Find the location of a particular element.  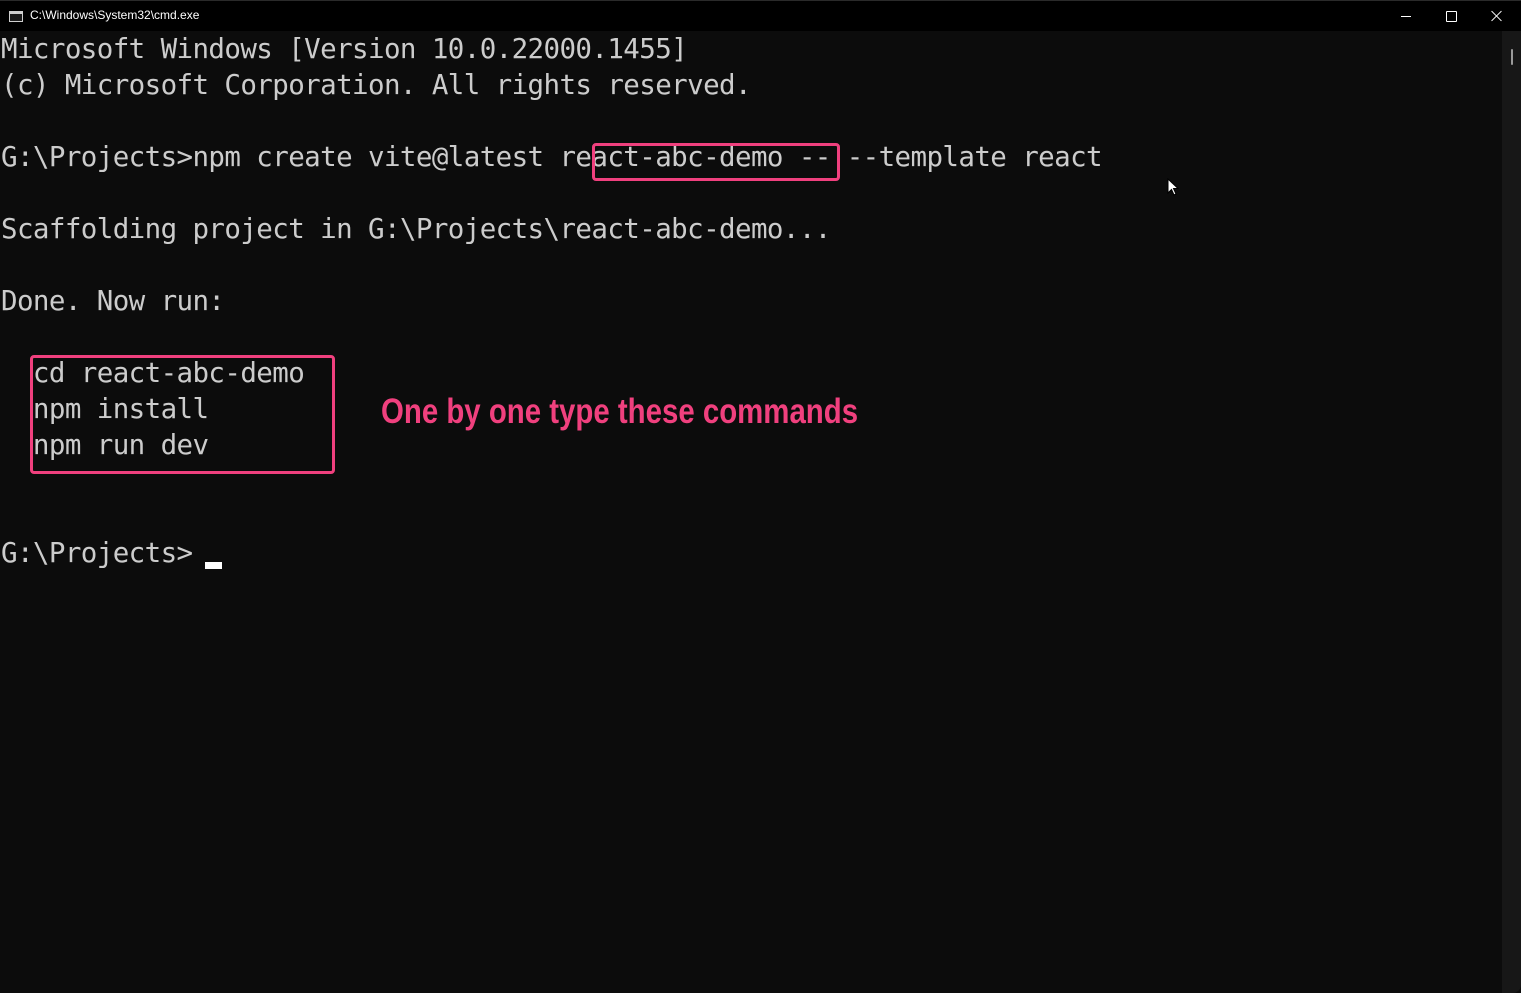

minimize-icon is located at coordinates (1406, 16).